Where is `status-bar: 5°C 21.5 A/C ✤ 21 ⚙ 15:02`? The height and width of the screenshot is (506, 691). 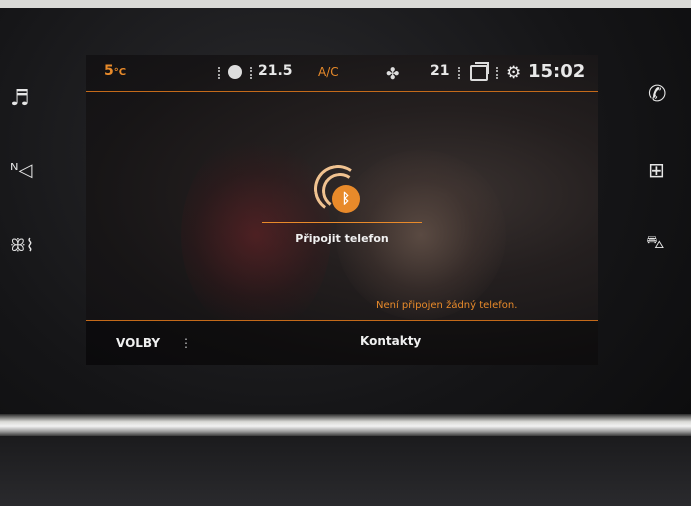
status-bar: 5°C 21.5 A/C ✤ 21 ⚙ 15:02 is located at coordinates (342, 73).